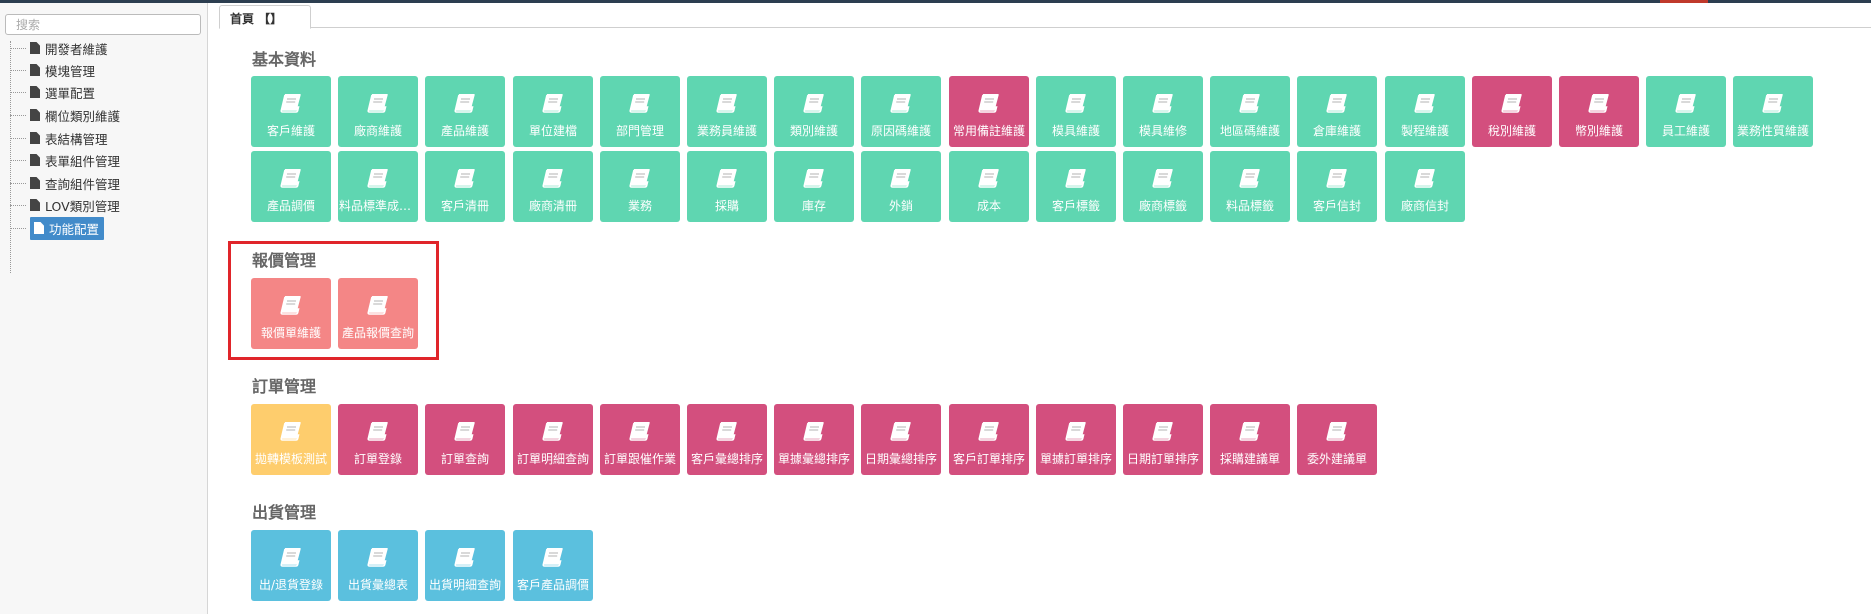 This screenshot has height=614, width=1871. Describe the element at coordinates (553, 439) in the screenshot. I see `function-tile: 訂單明細查詢` at that location.